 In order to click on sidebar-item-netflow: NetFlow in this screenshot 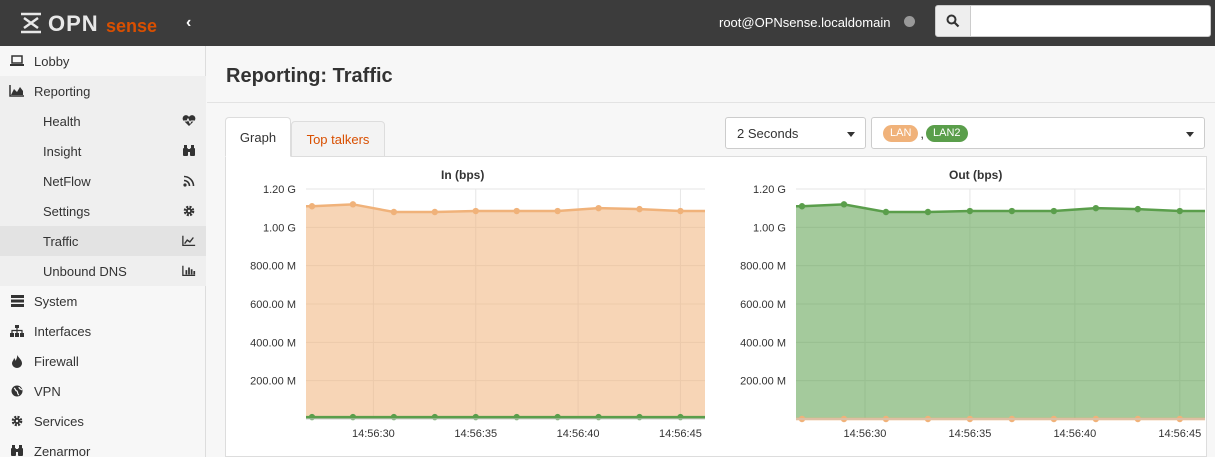, I will do `click(103, 181)`.